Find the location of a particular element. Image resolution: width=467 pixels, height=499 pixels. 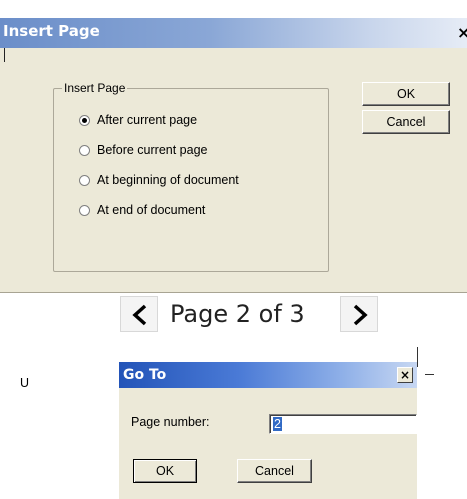

next-page-button is located at coordinates (359, 314).